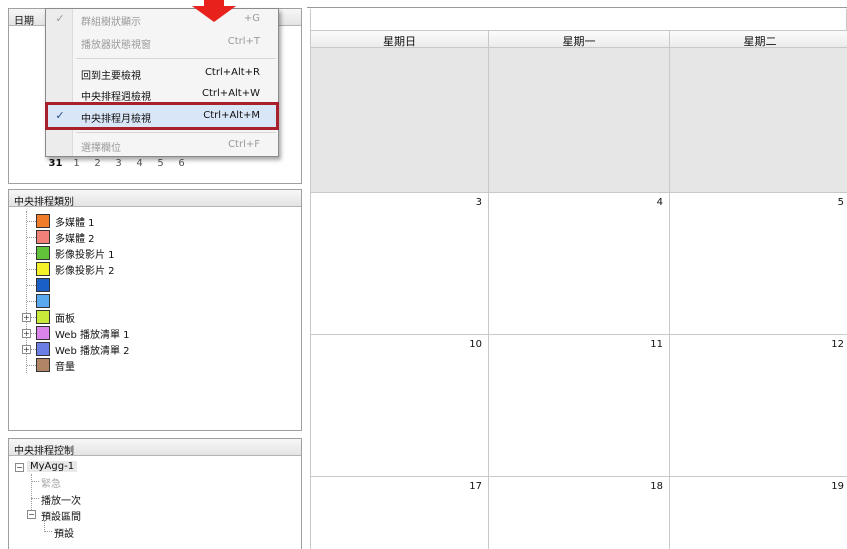 The width and height of the screenshot is (847, 549). I want to click on day-header-monday: 星期一, so click(578, 39).